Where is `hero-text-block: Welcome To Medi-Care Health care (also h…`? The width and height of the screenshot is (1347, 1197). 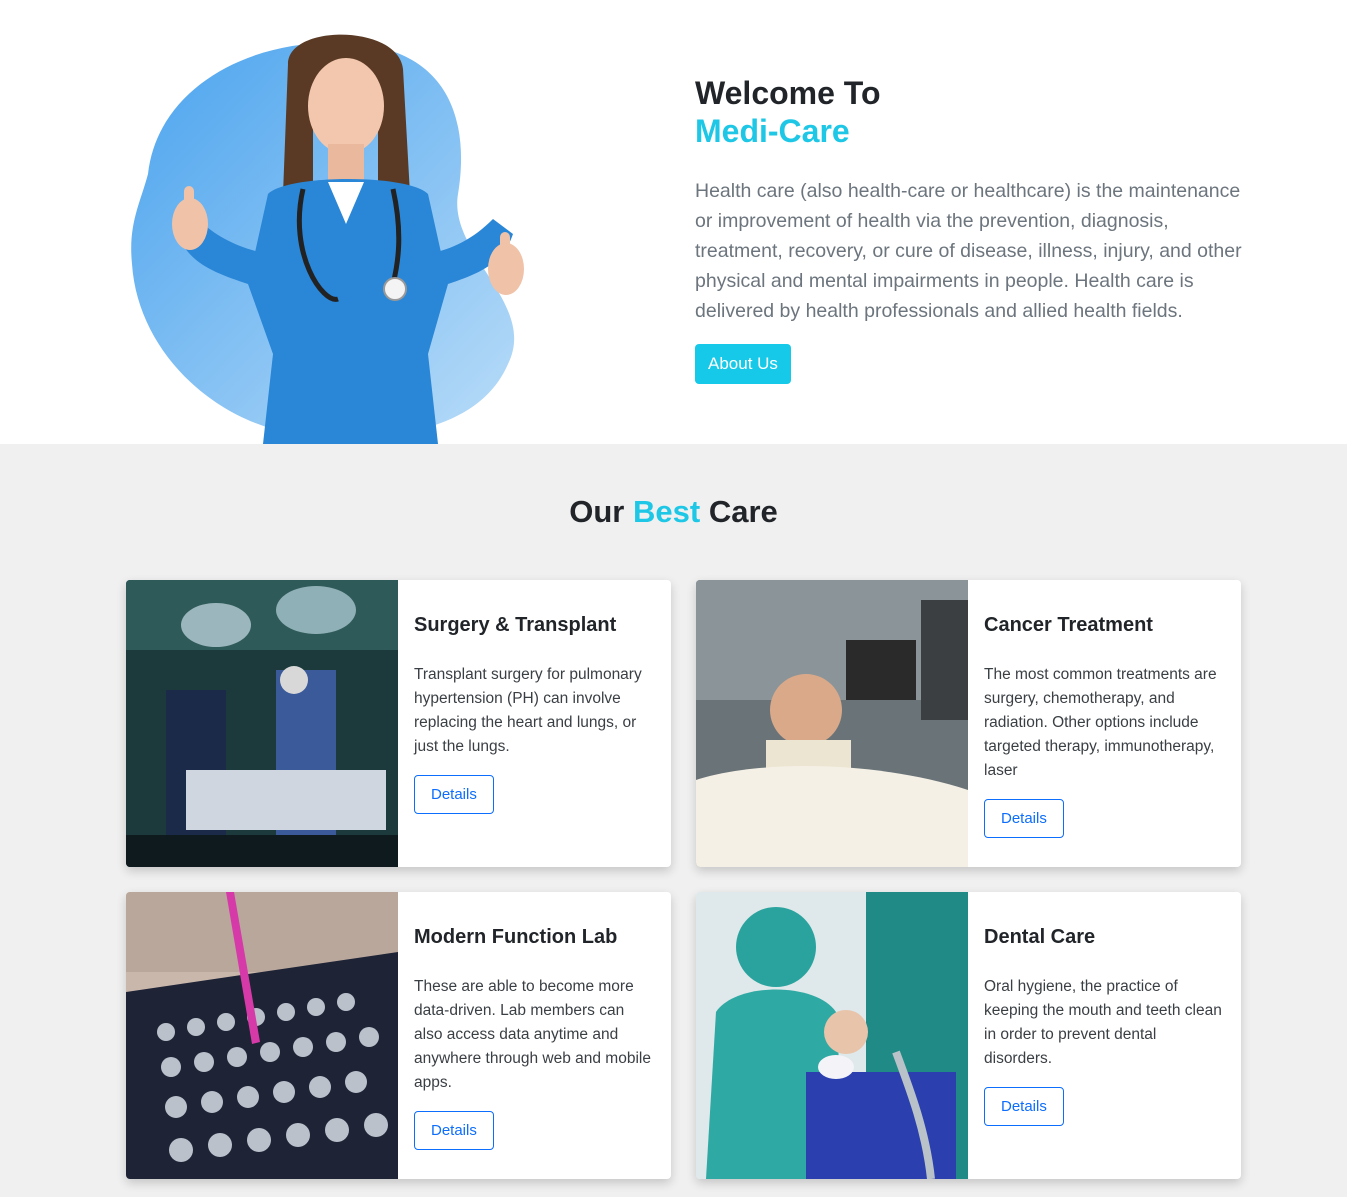
hero-text-block: Welcome To Medi-Care Health care (also h… is located at coordinates (975, 229).